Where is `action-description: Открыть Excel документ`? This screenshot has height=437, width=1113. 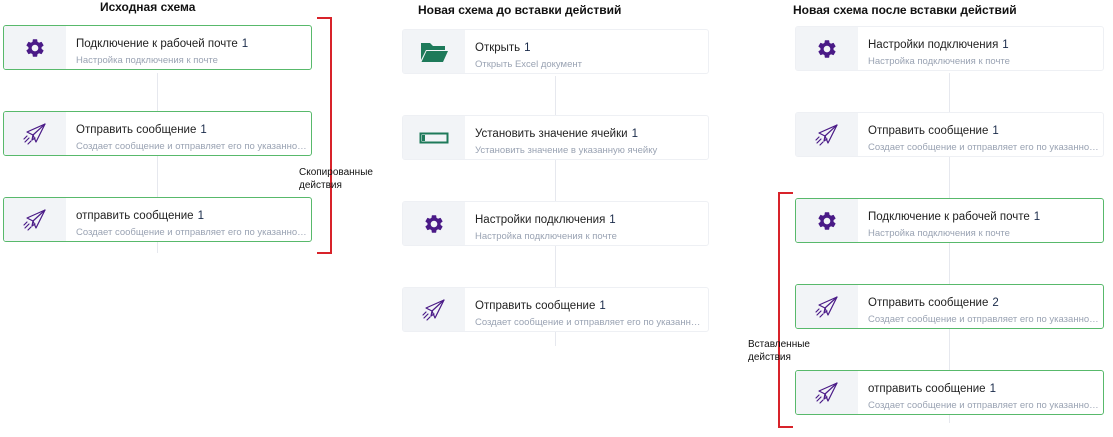 action-description: Открыть Excel документ is located at coordinates (528, 64).